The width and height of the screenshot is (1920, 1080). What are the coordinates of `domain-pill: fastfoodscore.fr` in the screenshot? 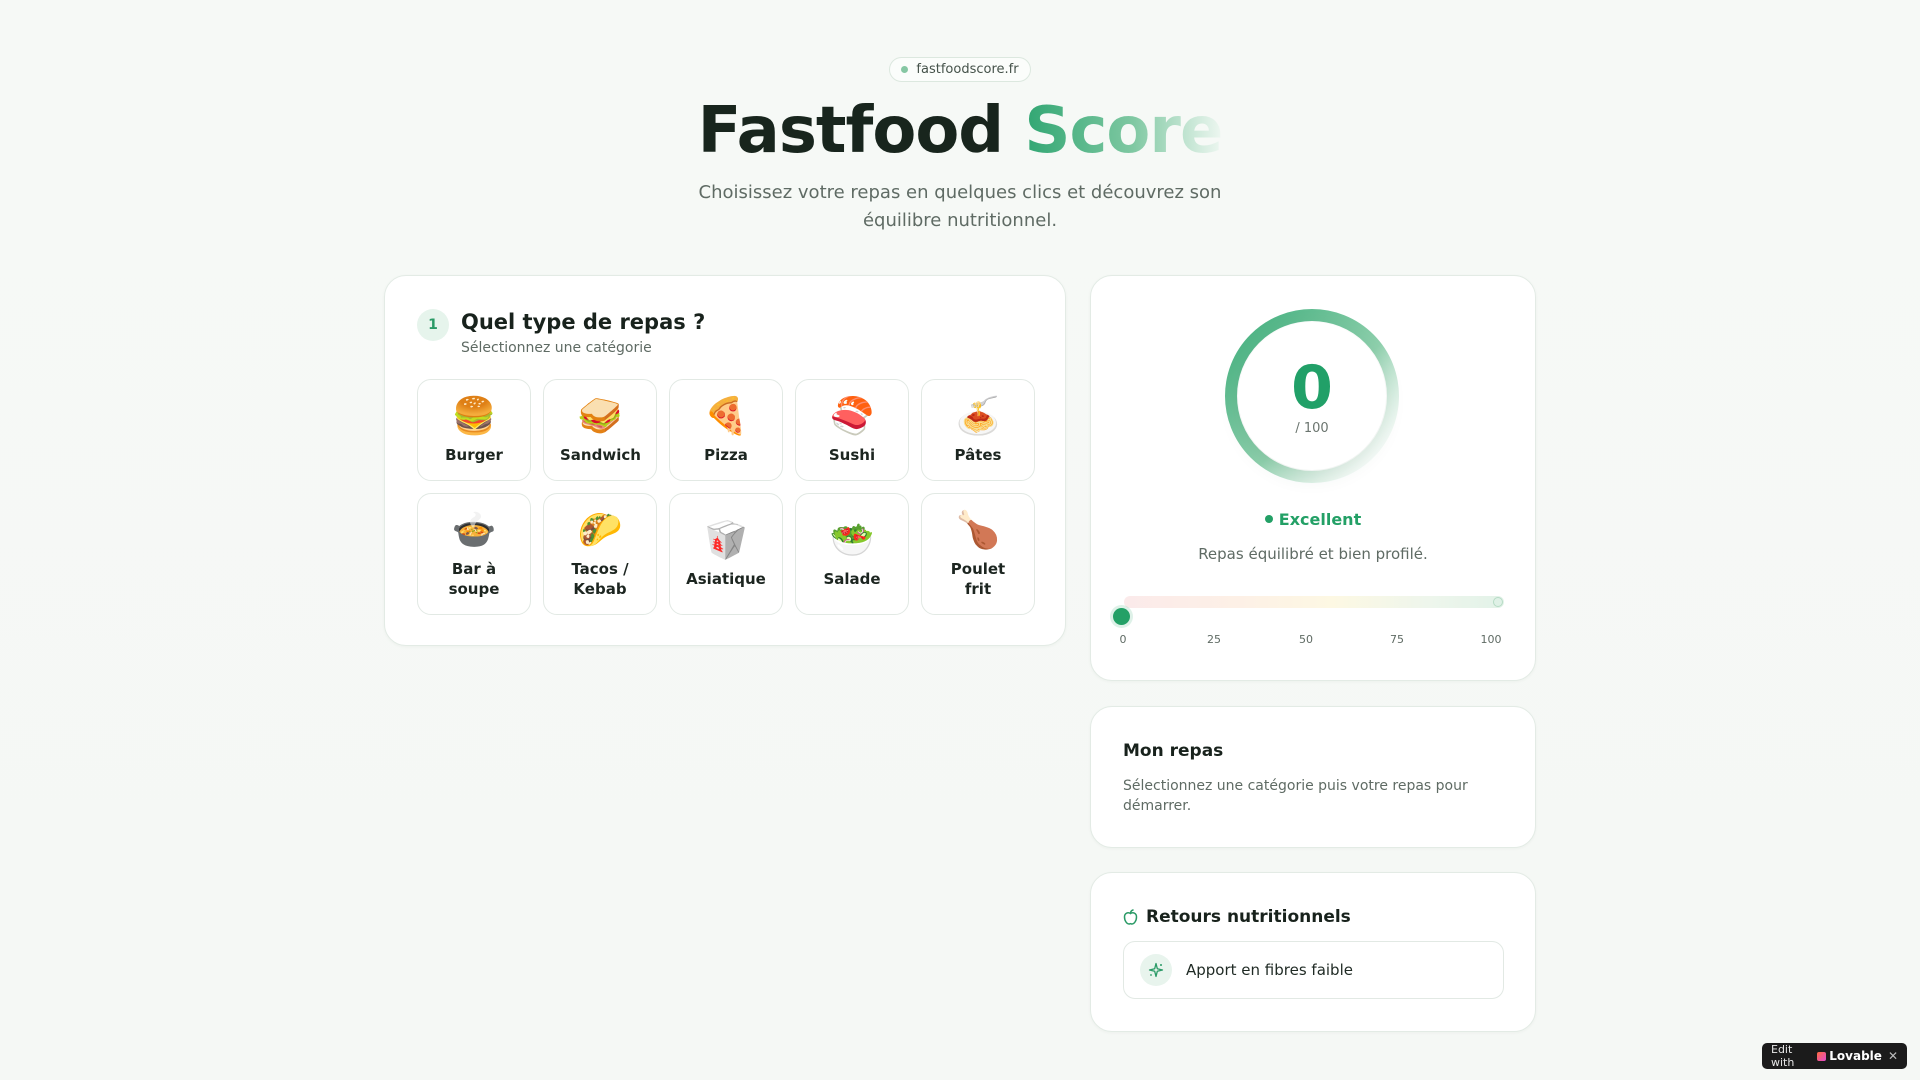 It's located at (960, 69).